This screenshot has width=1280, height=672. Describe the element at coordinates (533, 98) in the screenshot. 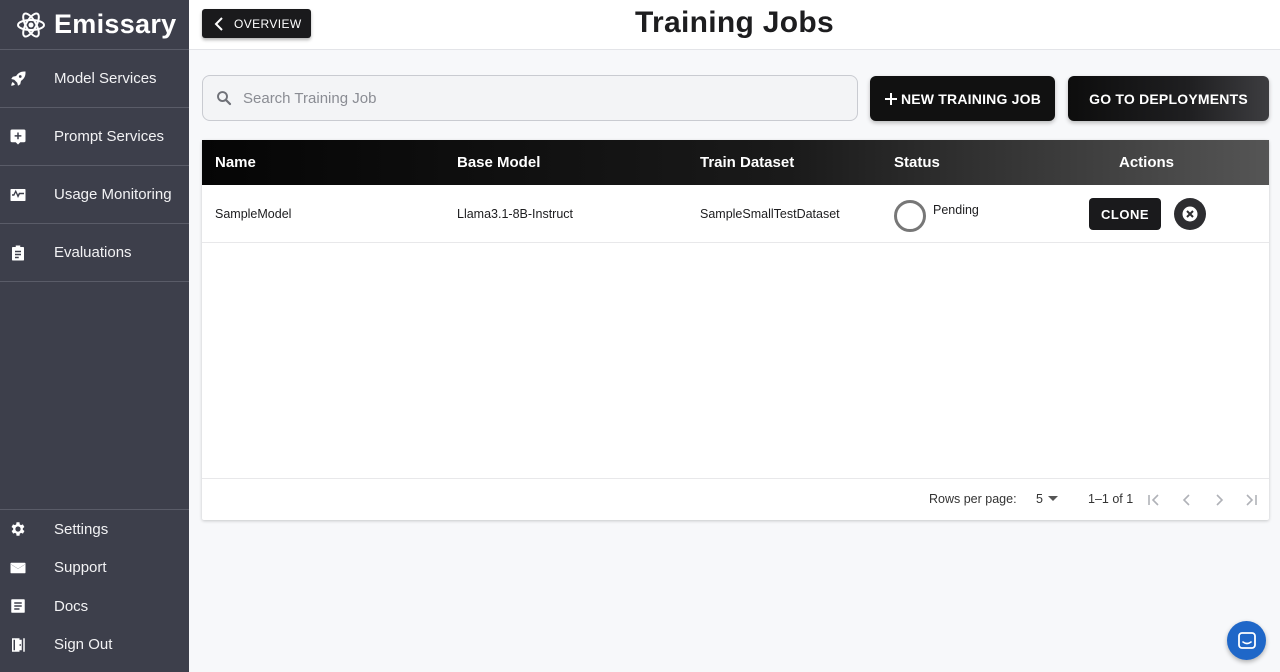

I see `search-input` at that location.